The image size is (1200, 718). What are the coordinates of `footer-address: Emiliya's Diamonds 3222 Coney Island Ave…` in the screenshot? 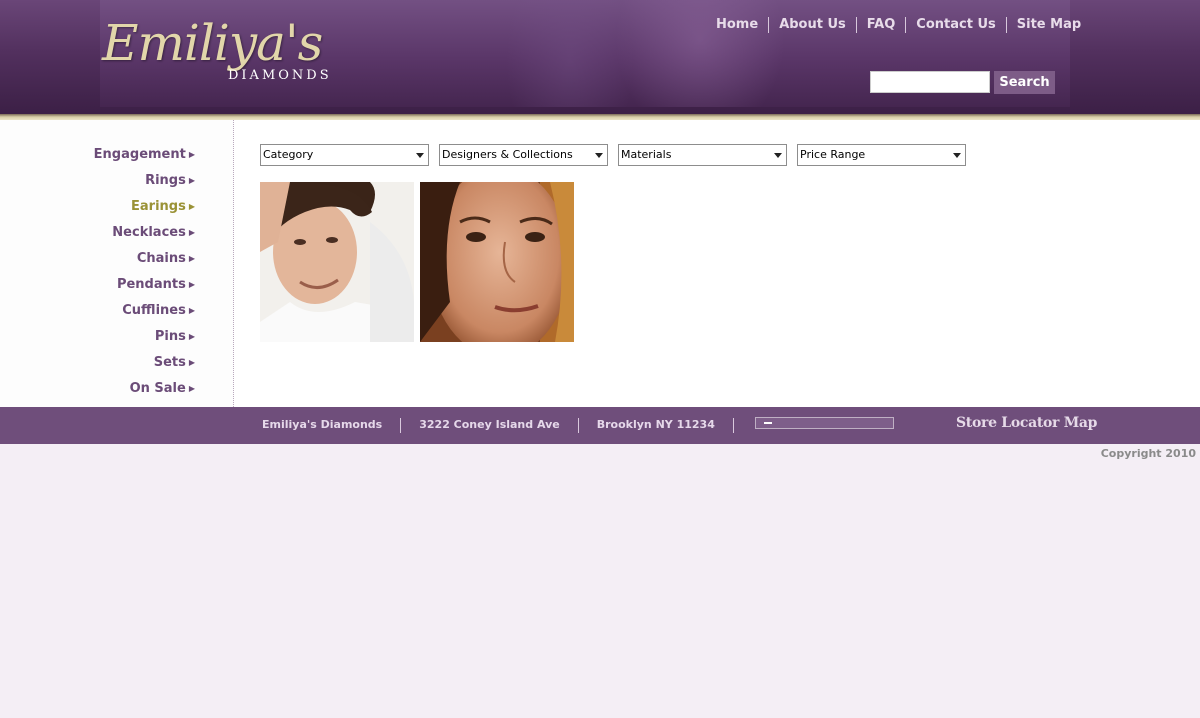 It's located at (497, 425).